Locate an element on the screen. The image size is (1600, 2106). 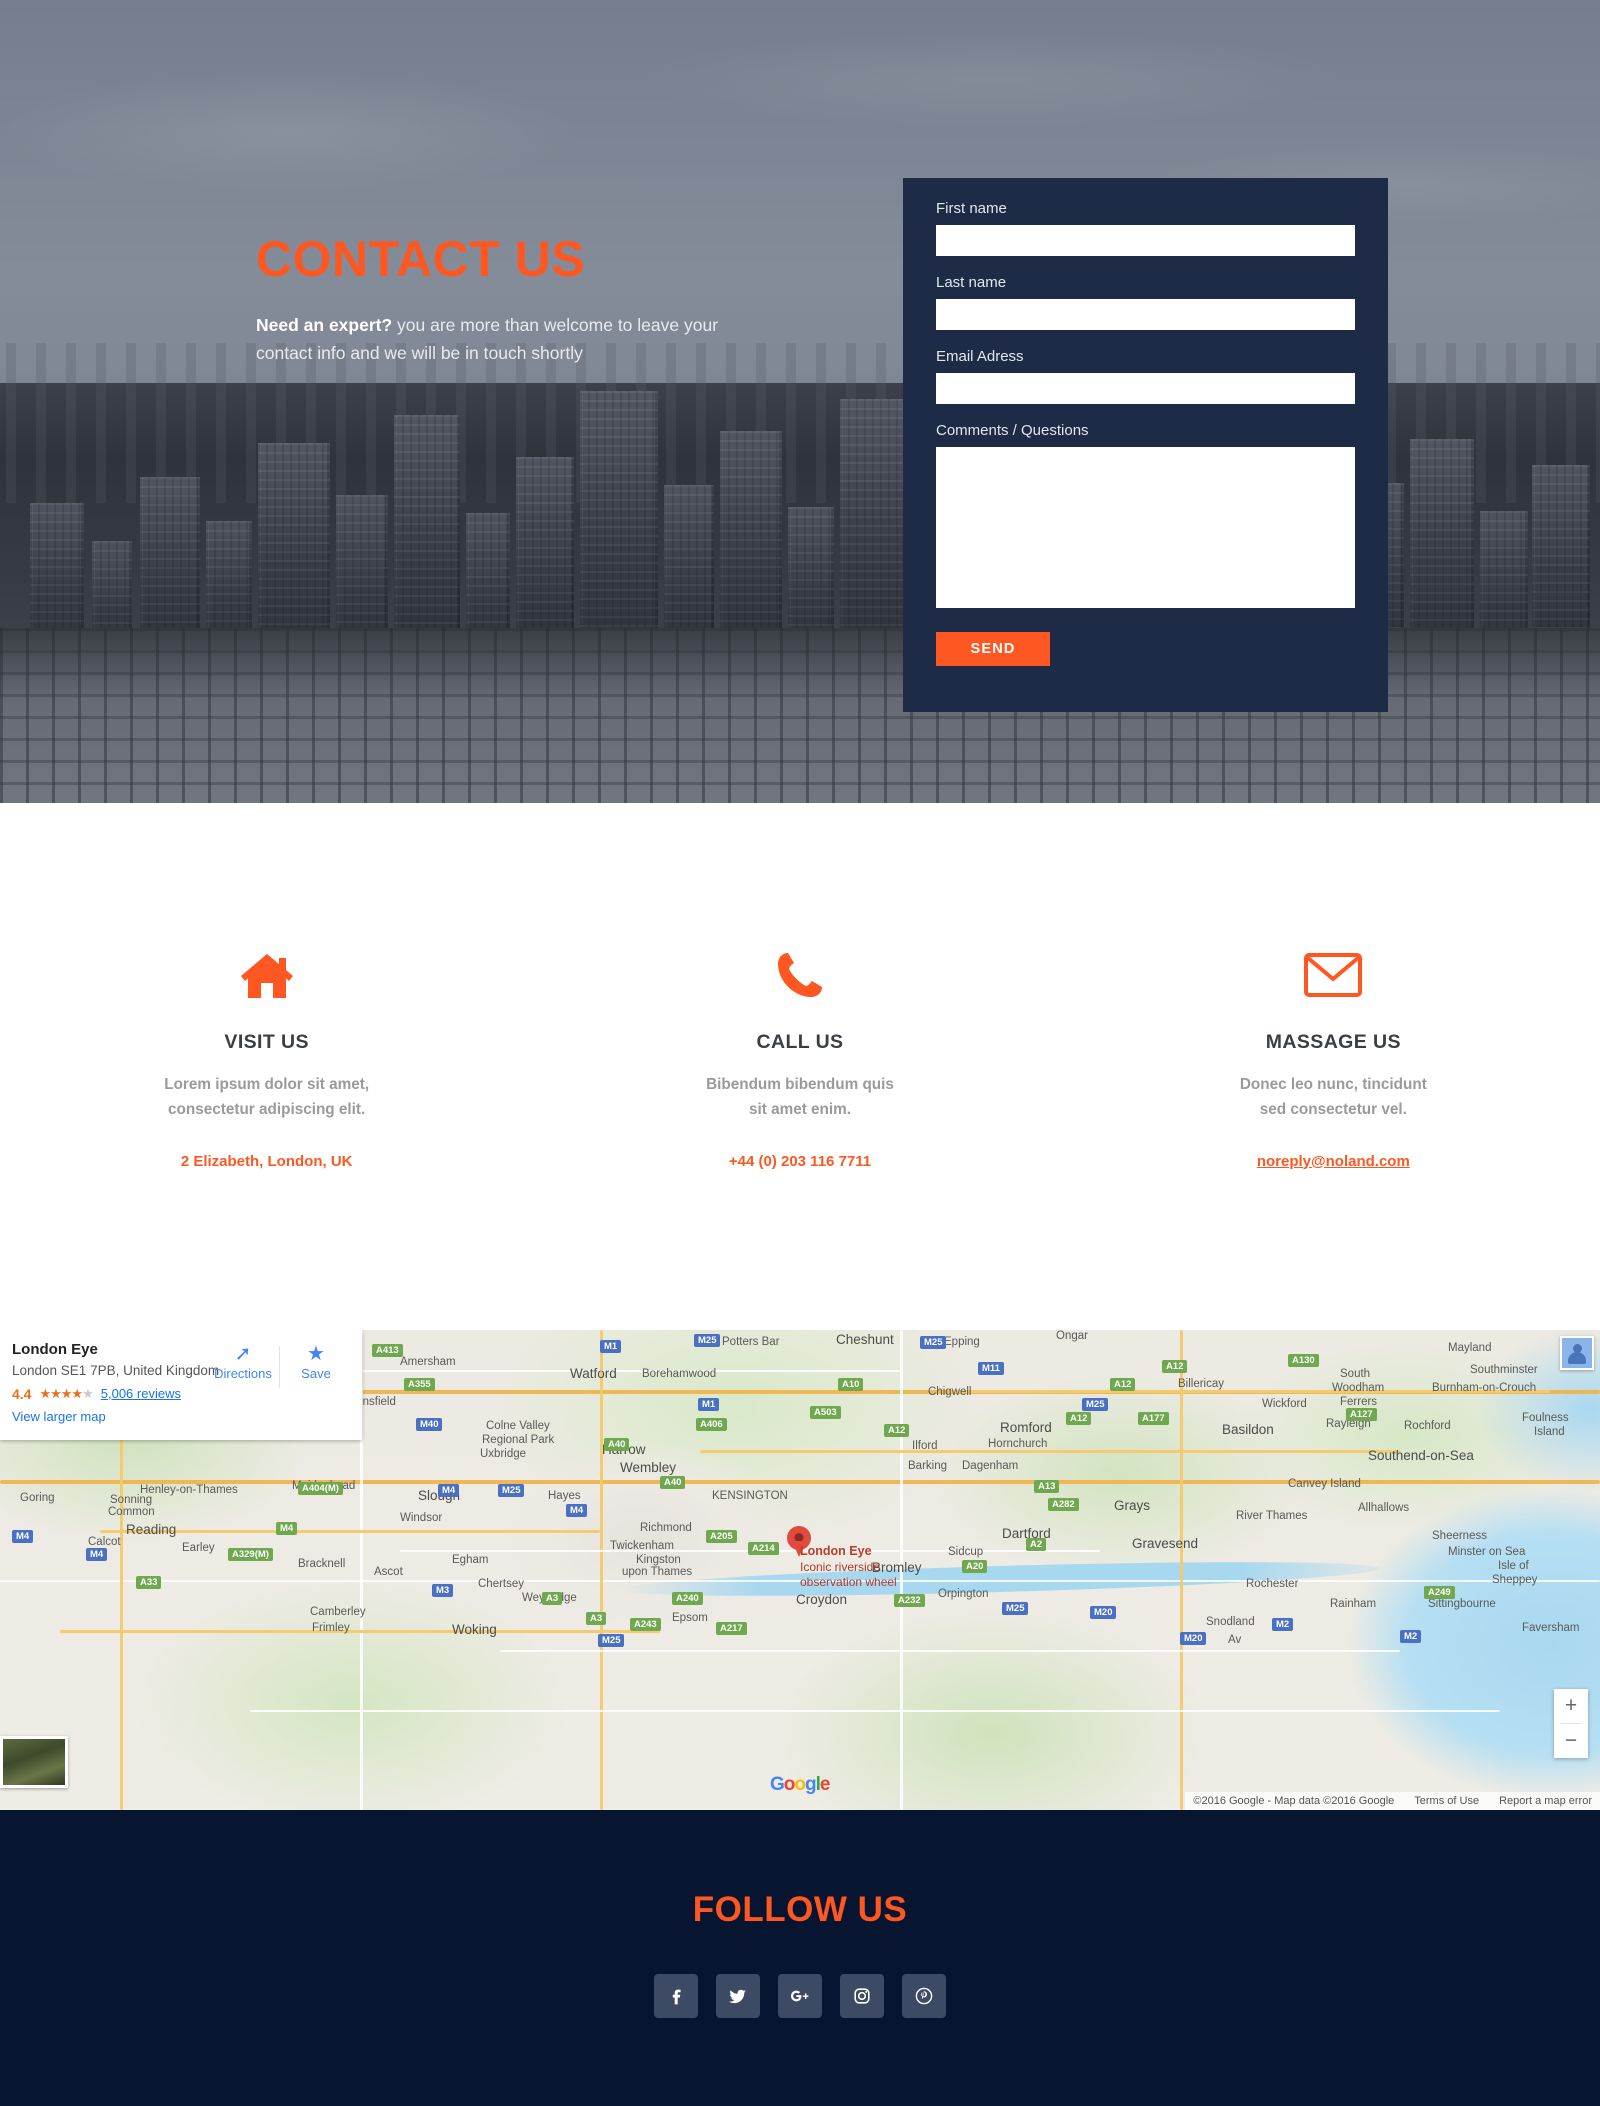
map-place-label: Grays is located at coordinates (1132, 1505).